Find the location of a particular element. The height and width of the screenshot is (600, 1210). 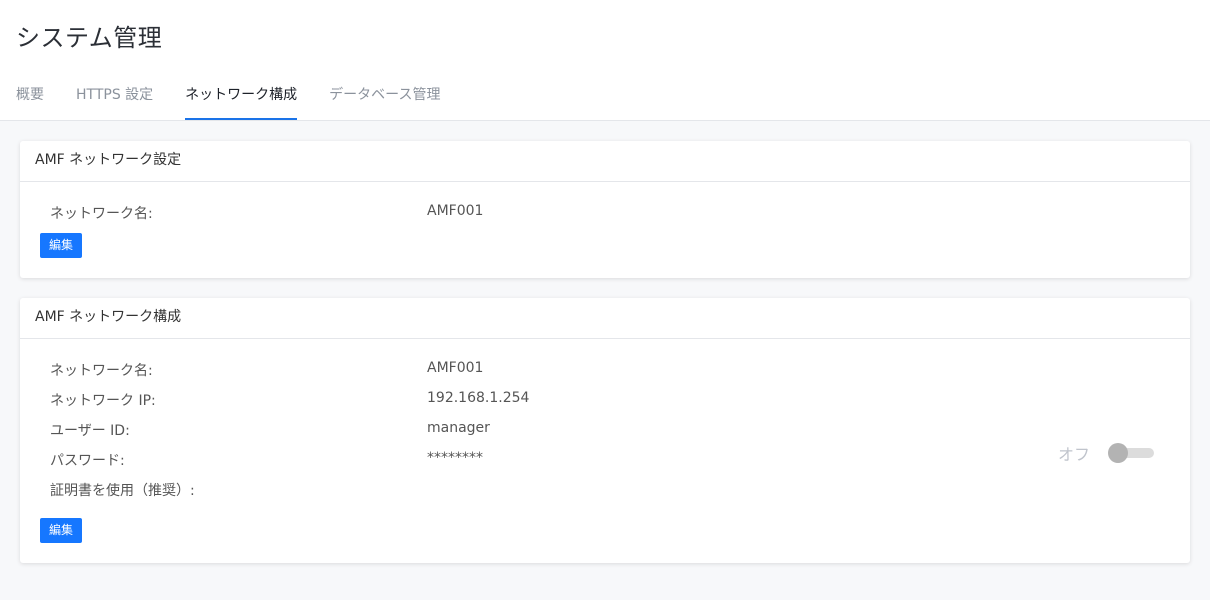

field-label: ユーザー ID: is located at coordinates (90, 431).